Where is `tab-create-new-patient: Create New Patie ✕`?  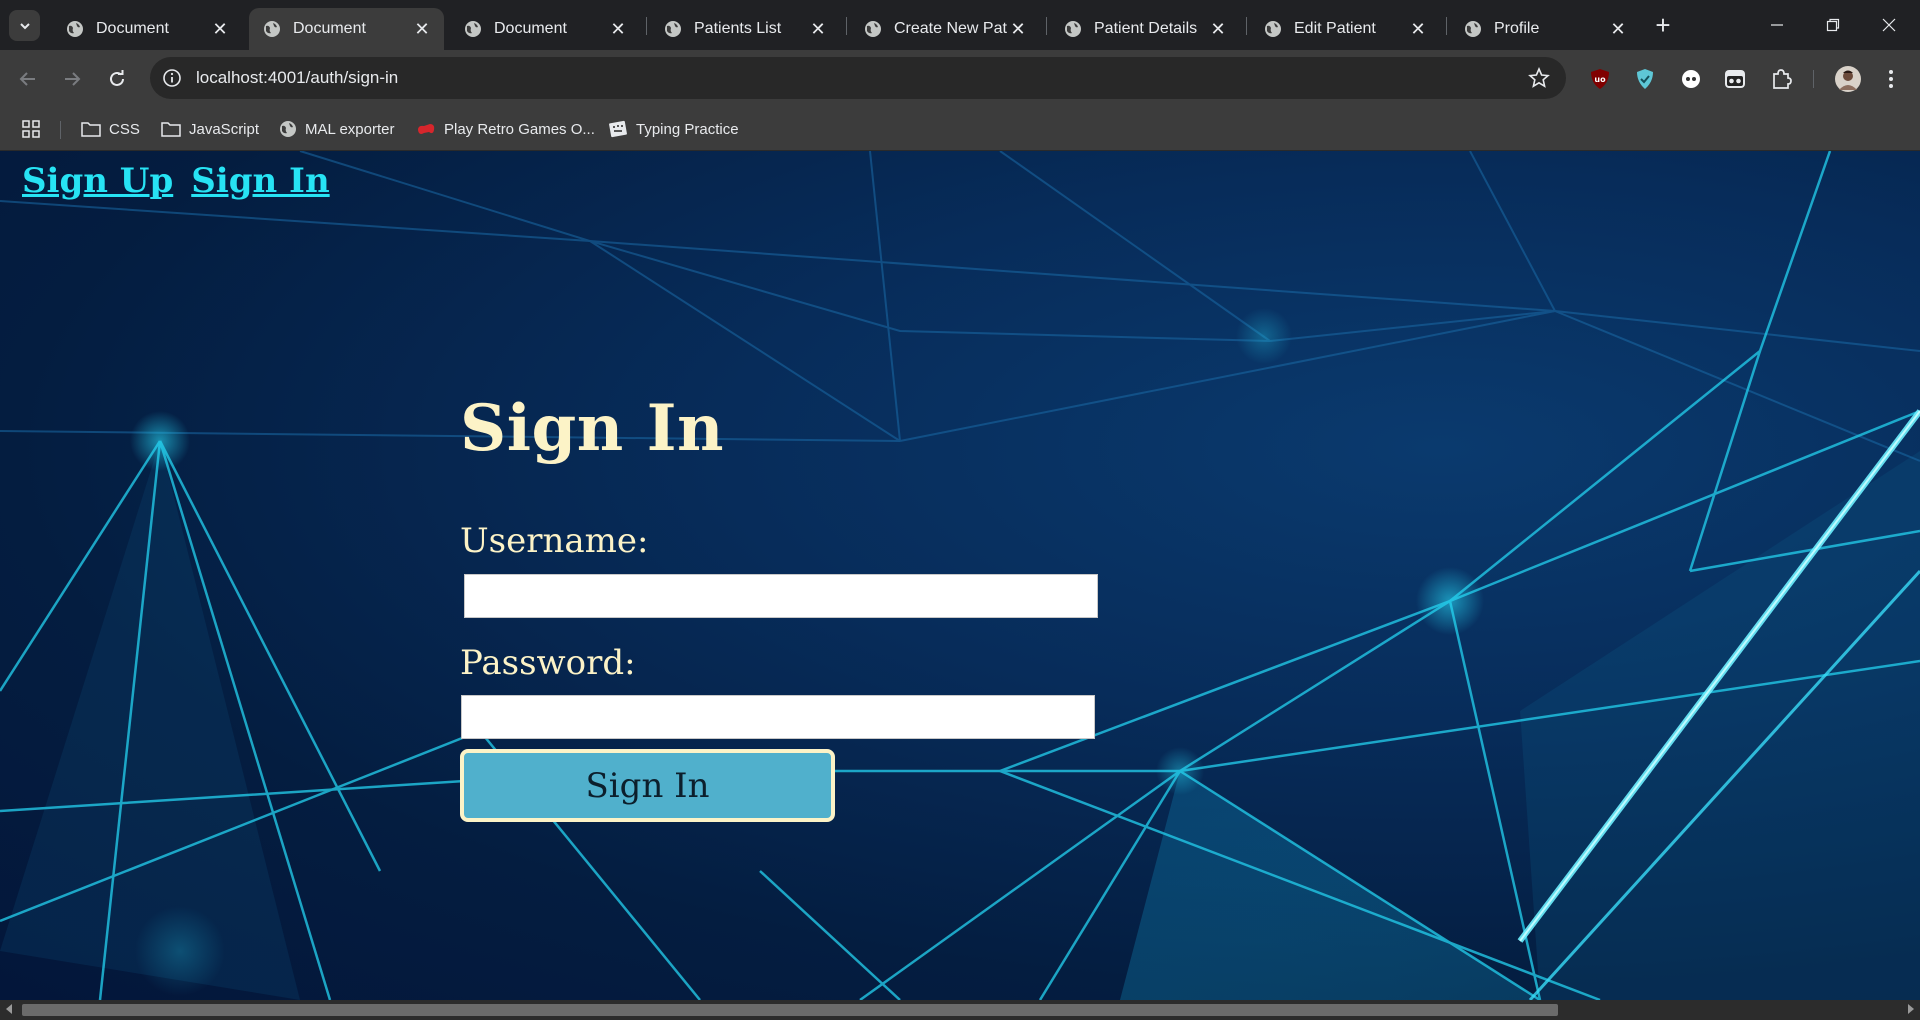
tab-create-new-patient: Create New Patie ✕ is located at coordinates (945, 29).